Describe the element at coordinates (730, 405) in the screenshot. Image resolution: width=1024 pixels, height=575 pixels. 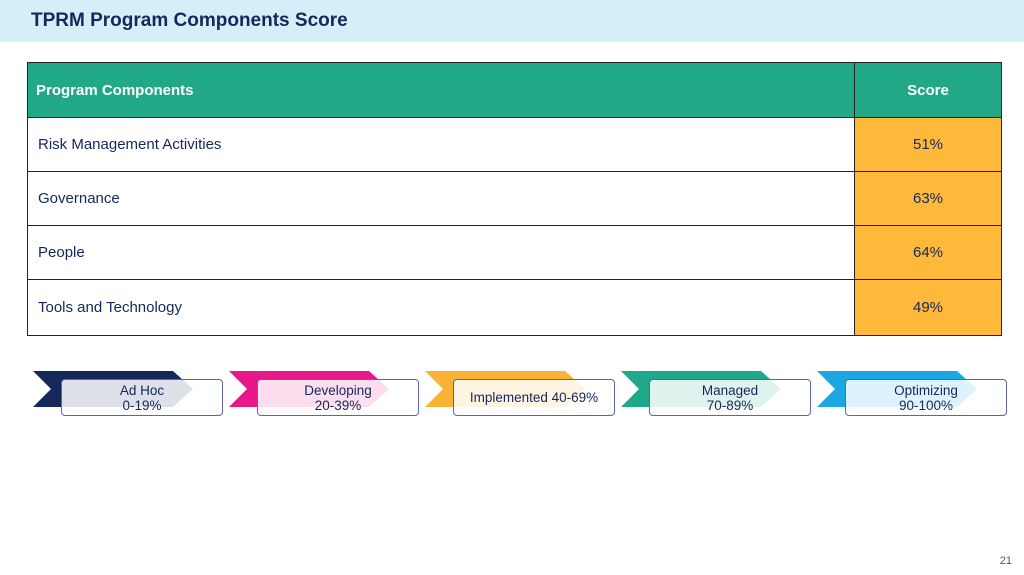
I see `stage-range: 70-89%` at that location.